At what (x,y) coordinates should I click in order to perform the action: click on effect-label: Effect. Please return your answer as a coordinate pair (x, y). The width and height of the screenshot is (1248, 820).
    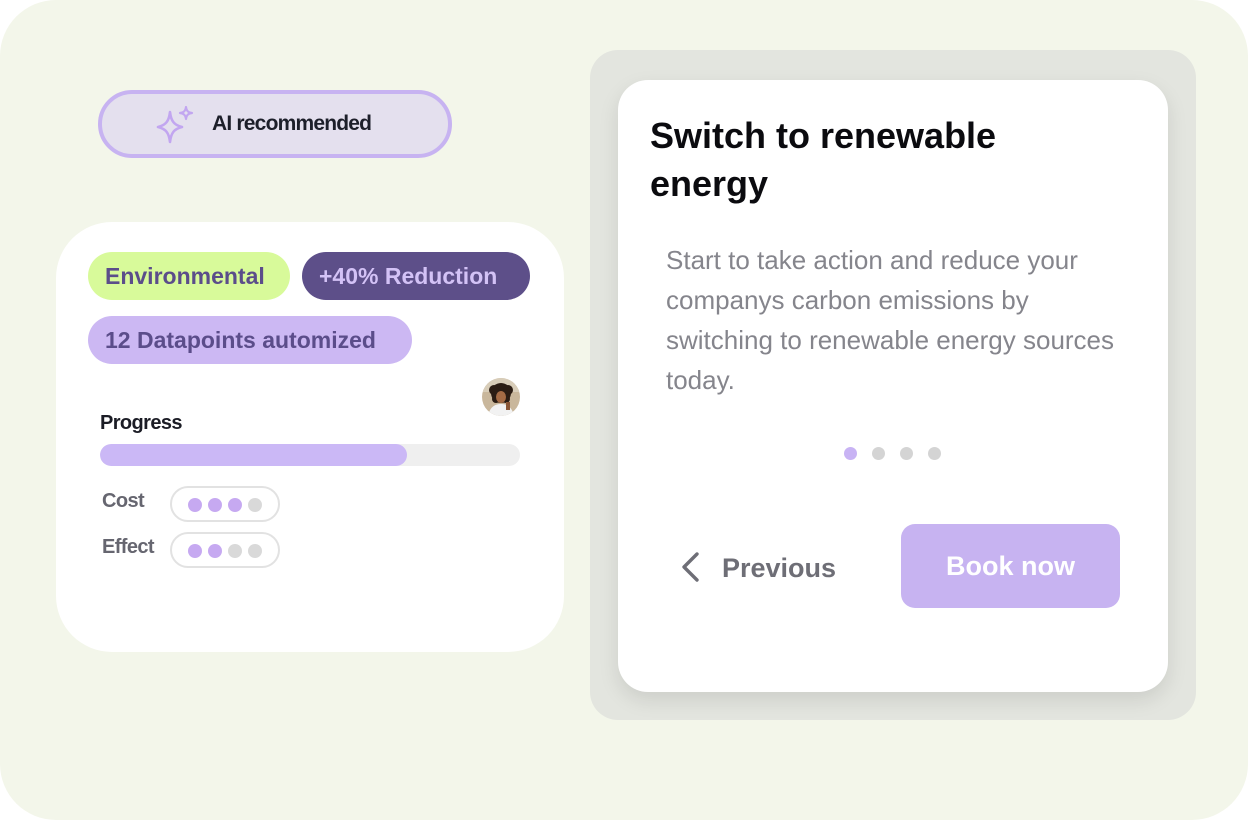
    Looking at the image, I should click on (128, 547).